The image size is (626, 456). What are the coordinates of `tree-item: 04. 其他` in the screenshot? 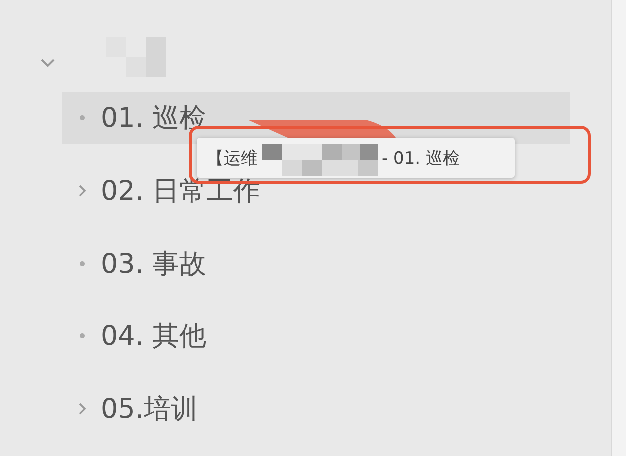 It's located at (316, 336).